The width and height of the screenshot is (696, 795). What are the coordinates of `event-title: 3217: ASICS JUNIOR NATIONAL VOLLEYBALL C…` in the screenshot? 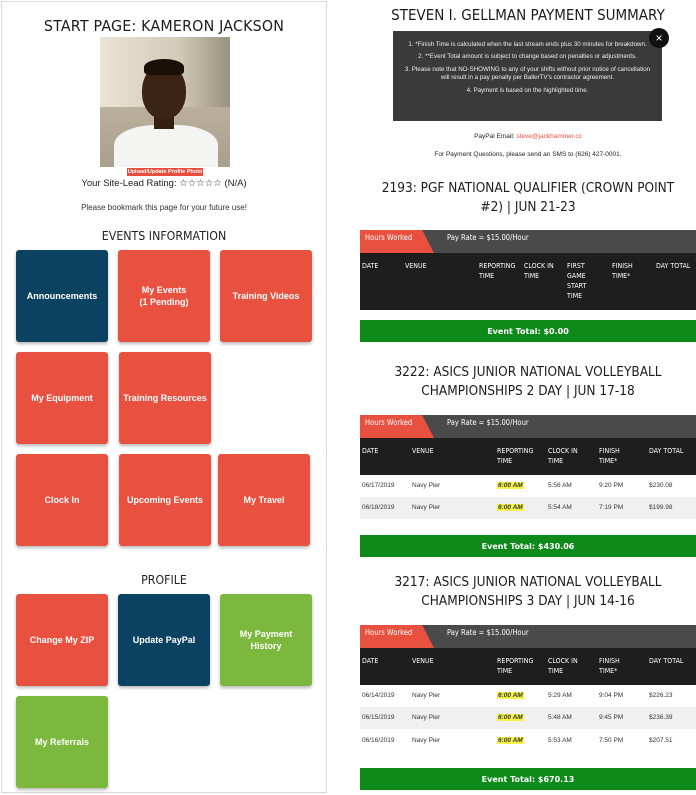 It's located at (528, 591).